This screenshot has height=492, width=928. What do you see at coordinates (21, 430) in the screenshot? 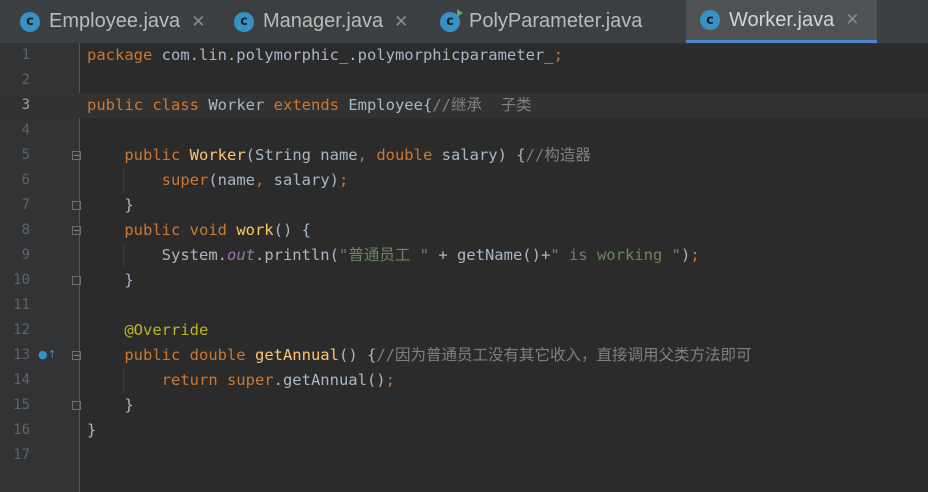
I see `line-number: 16` at bounding box center [21, 430].